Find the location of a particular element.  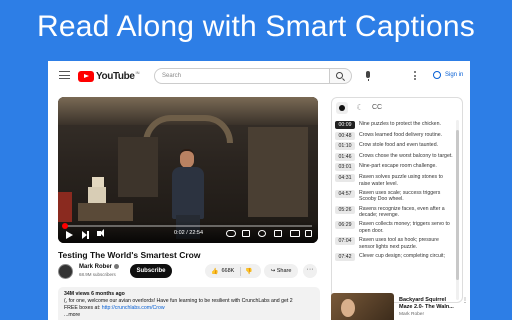

progress-scrubber is located at coordinates (64, 226).